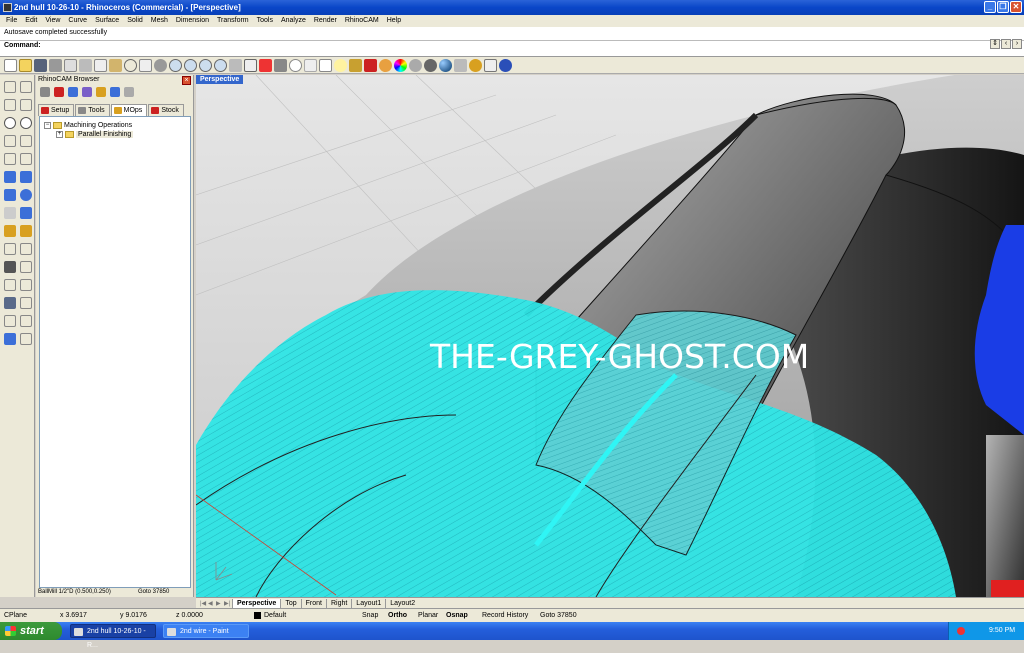 The height and width of the screenshot is (653, 1024). What do you see at coordinates (26, 105) in the screenshot?
I see `rectangle-icon` at bounding box center [26, 105].